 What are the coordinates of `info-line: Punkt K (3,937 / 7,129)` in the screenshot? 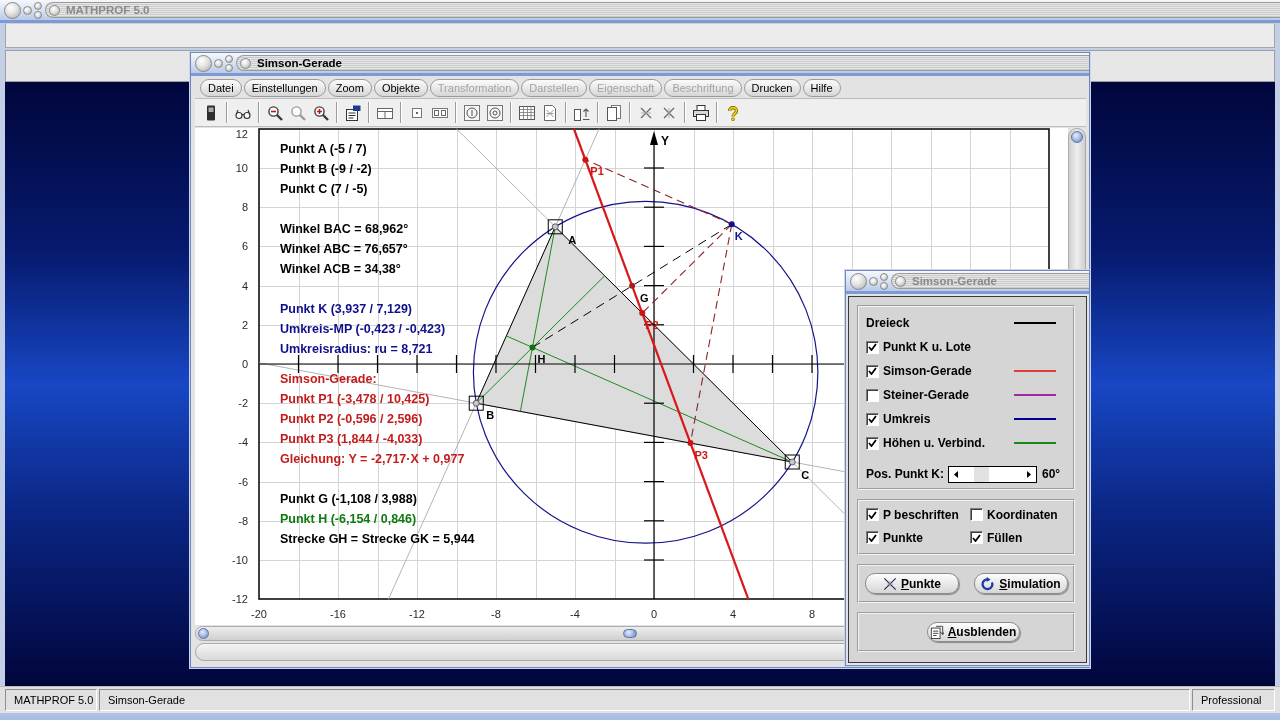 It's located at (346, 309).